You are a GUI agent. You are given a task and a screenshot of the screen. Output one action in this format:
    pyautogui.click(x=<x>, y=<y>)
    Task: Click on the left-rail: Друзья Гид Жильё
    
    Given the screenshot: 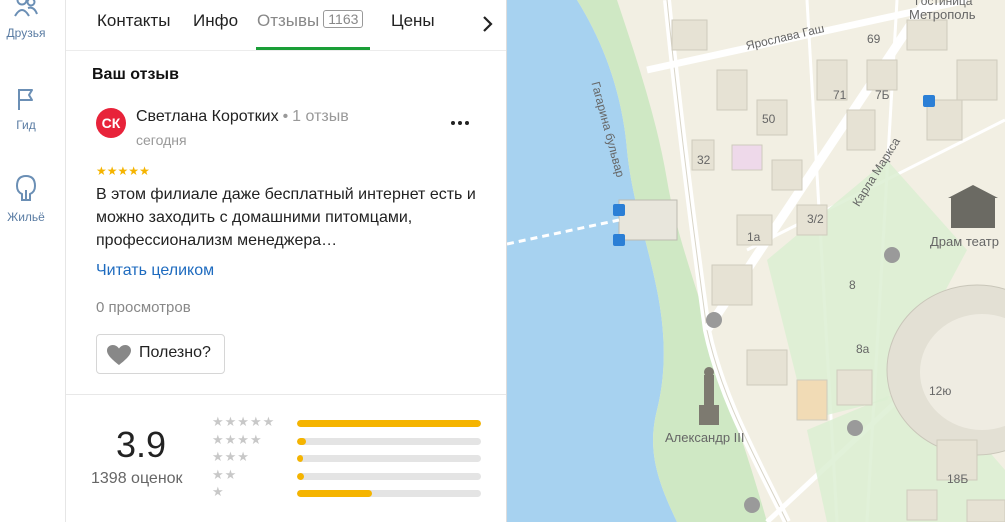 What is the action you would take?
    pyautogui.click(x=33, y=261)
    